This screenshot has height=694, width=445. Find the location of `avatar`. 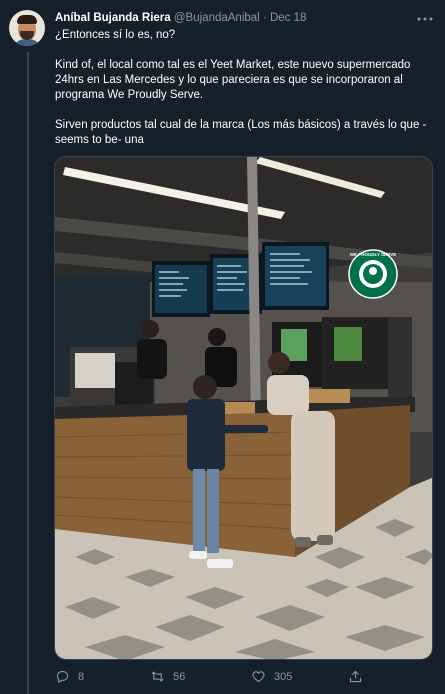

avatar is located at coordinates (27, 28).